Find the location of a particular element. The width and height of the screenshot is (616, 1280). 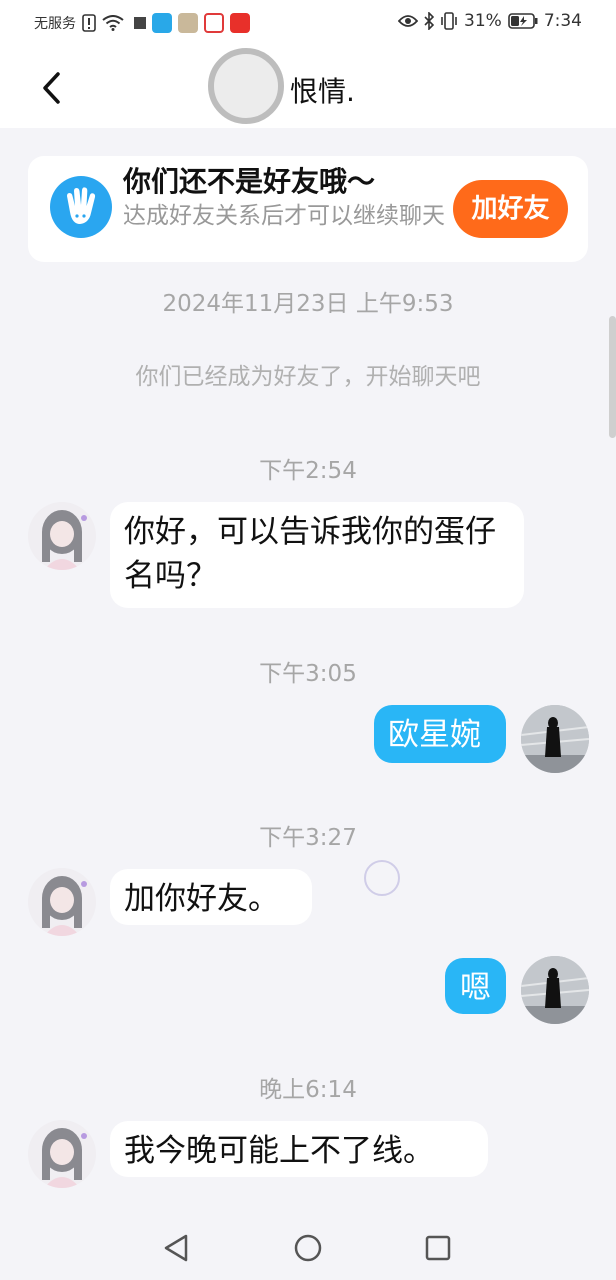

wifi-icon is located at coordinates (113, 23).